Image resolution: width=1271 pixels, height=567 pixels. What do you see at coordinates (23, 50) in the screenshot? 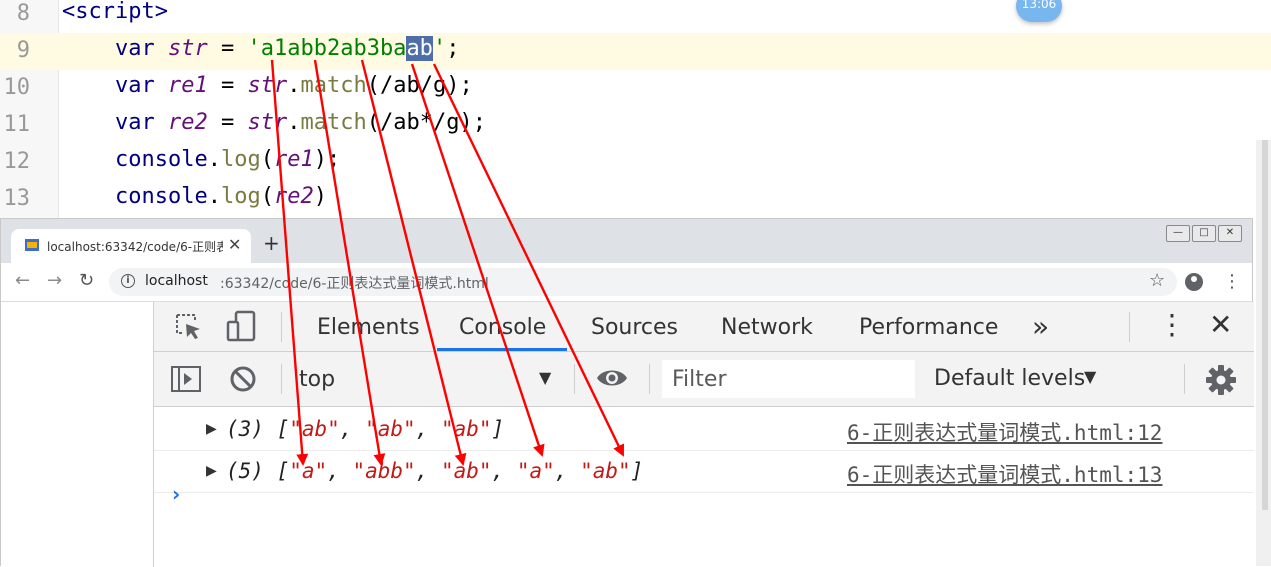
I see `line-number: 9` at bounding box center [23, 50].